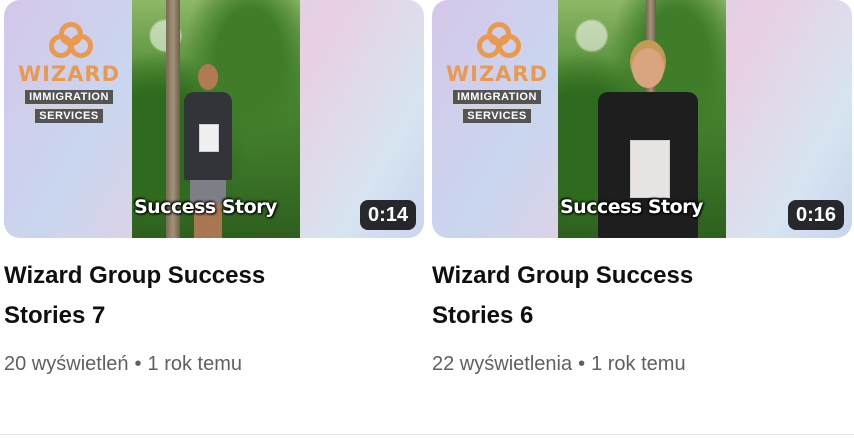 The image size is (854, 438). Describe the element at coordinates (502, 364) in the screenshot. I see `view-count: 22 wyświetlenia` at that location.